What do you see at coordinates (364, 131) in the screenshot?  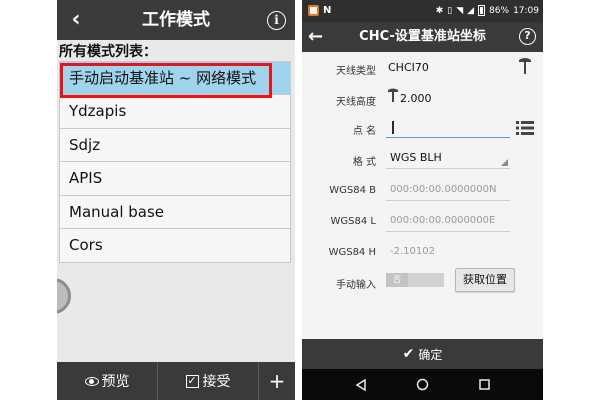 I see `point-name-label: 点 名` at bounding box center [364, 131].